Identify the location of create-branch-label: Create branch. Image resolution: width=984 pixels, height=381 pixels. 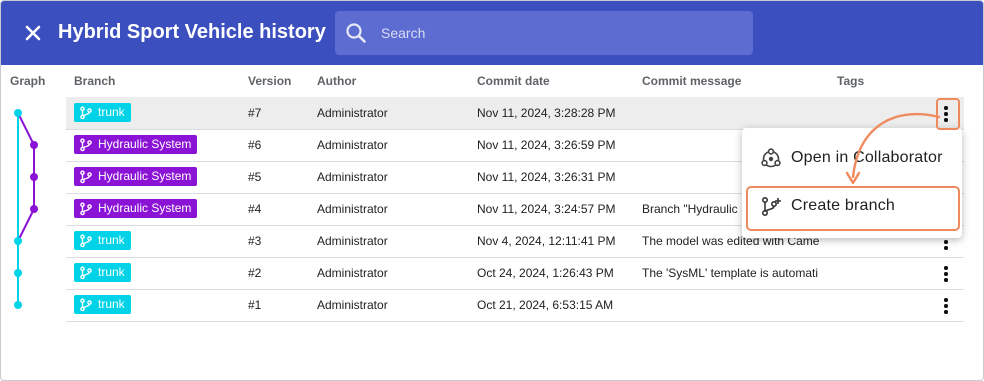
(843, 205).